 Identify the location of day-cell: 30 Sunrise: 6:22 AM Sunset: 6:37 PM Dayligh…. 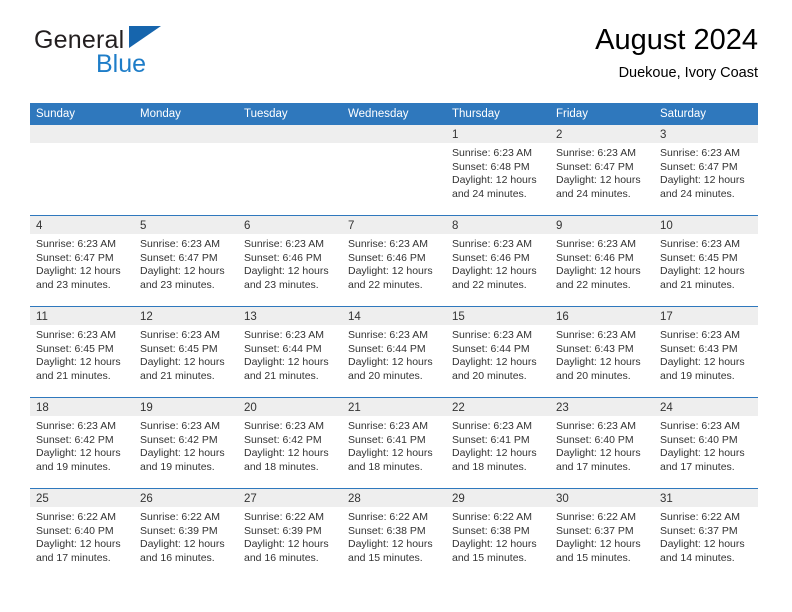
(602, 534).